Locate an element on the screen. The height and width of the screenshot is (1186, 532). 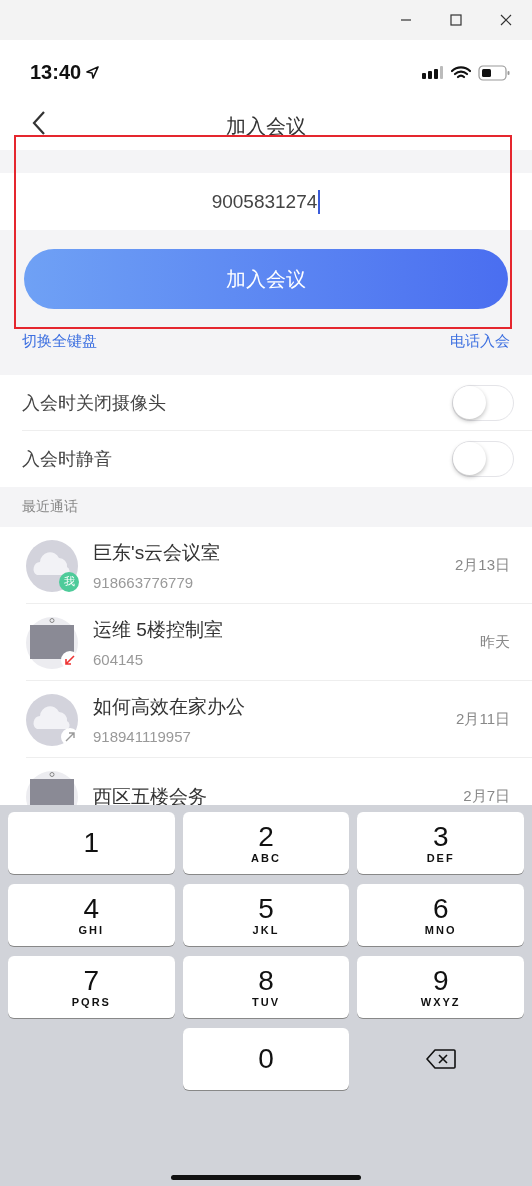
delete-key-icon is located at coordinates (440, 1059).